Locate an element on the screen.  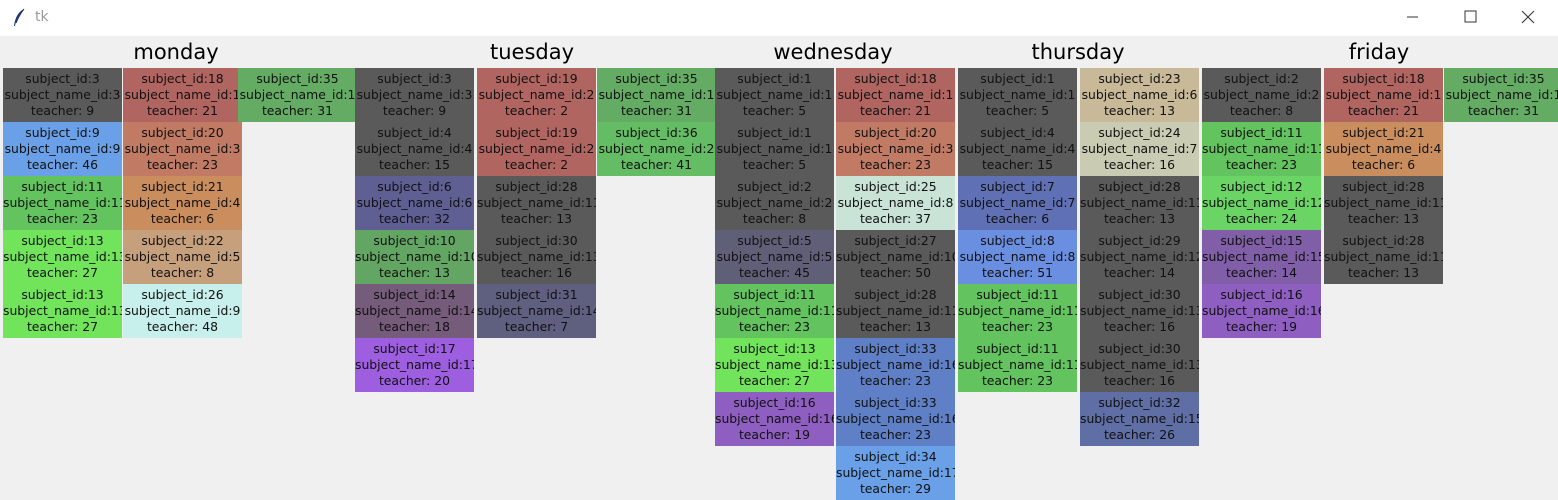
subject-name-id-label: subject_name_id:9 is located at coordinates (62, 148).